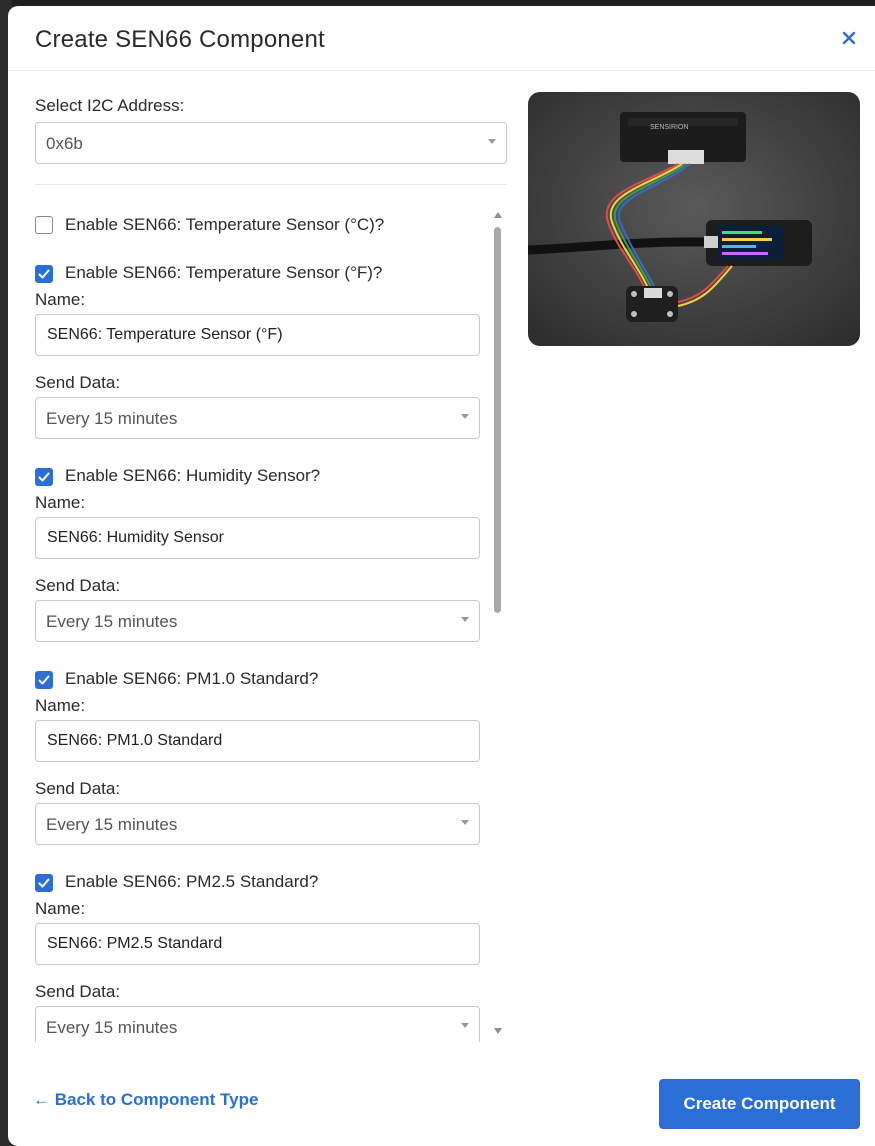 The image size is (875, 1146). What do you see at coordinates (225, 224) in the screenshot?
I see `enable-temperature-c-label: Enable SEN66: Temperature Sensor (°C)?` at bounding box center [225, 224].